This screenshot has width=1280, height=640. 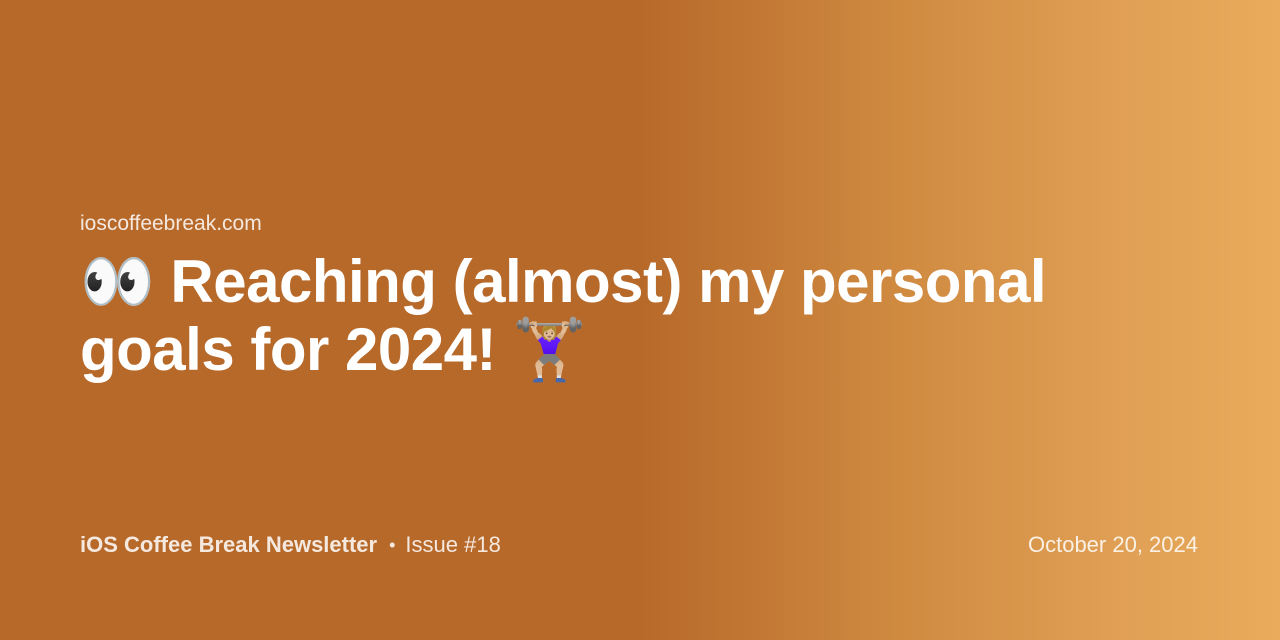 I want to click on issue-number: Issue #18, so click(x=453, y=544).